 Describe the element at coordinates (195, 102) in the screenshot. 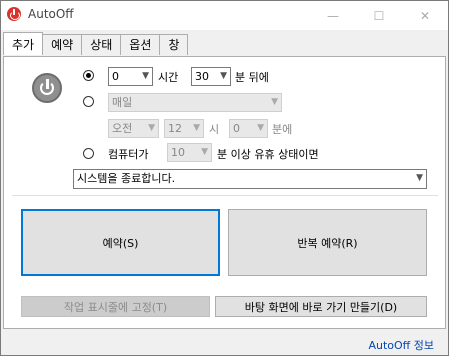

I see `repeat-select: 매일 ▼` at that location.